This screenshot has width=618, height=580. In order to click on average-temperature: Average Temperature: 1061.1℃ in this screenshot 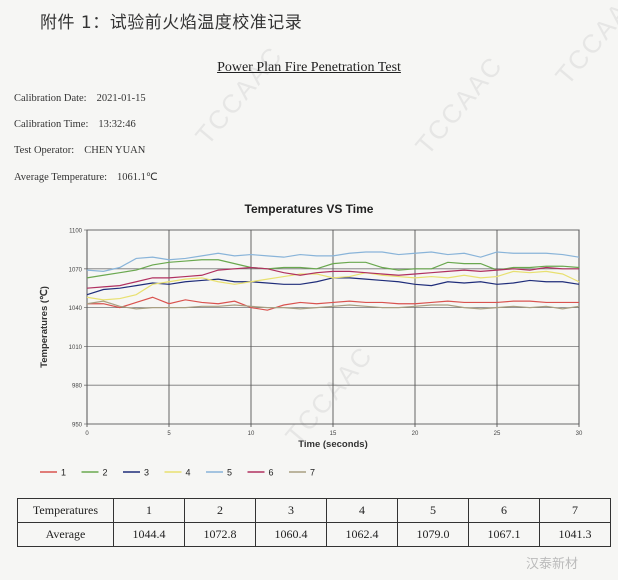, I will do `click(86, 177)`.